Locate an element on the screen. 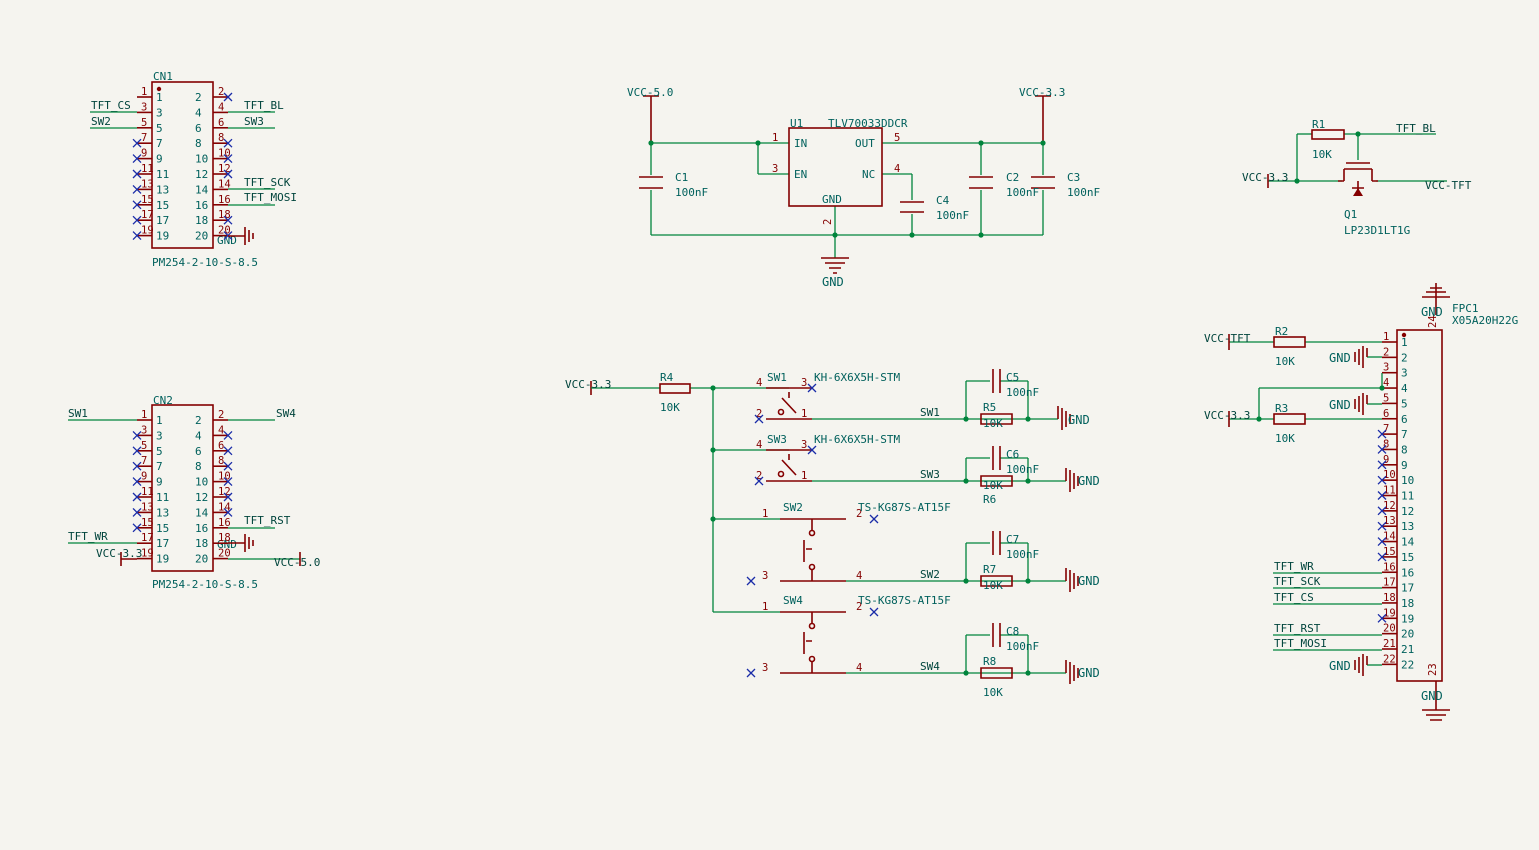 This screenshot has height=850, width=1539. cn2-net-tft-wr: TFT_WR is located at coordinates (88, 536).